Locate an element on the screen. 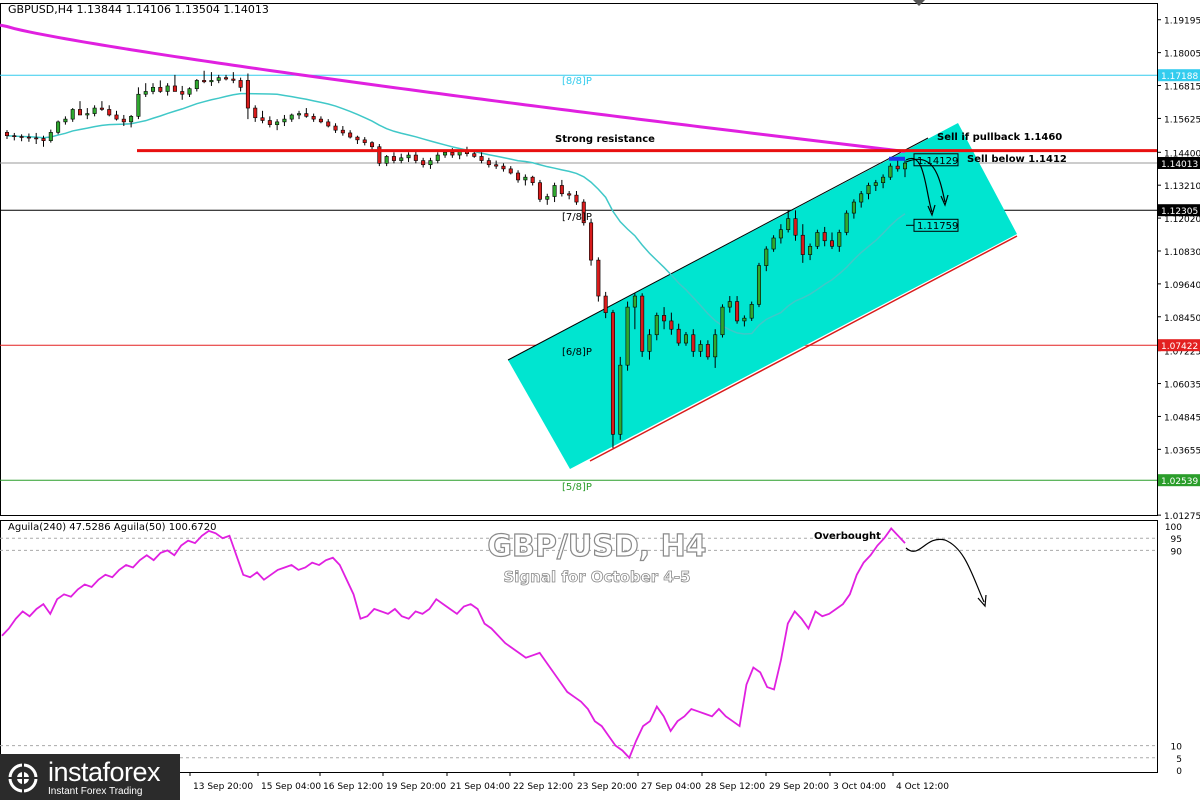 This screenshot has width=1200, height=800. murrey-5-8-label: [5/8]P is located at coordinates (577, 487).